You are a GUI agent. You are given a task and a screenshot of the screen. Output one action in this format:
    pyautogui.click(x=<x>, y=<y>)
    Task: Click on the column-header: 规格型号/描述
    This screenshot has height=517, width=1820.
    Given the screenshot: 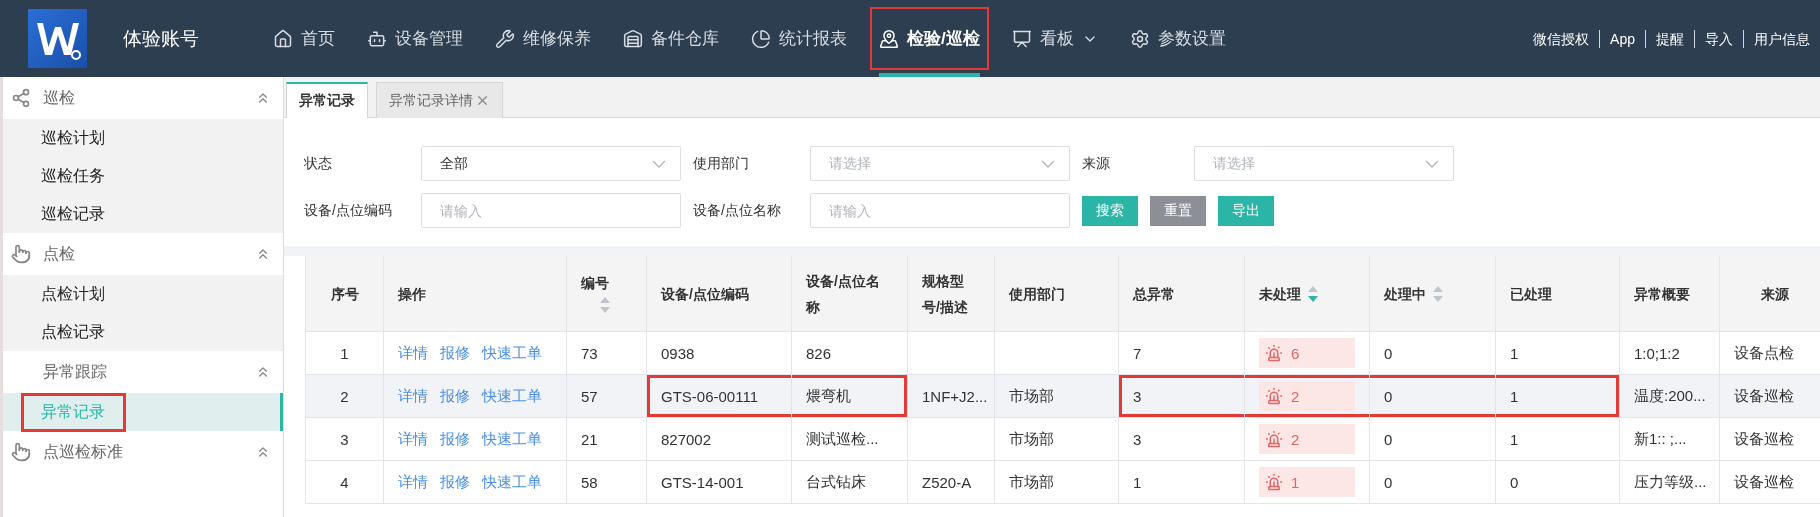 What is the action you would take?
    pyautogui.click(x=951, y=294)
    